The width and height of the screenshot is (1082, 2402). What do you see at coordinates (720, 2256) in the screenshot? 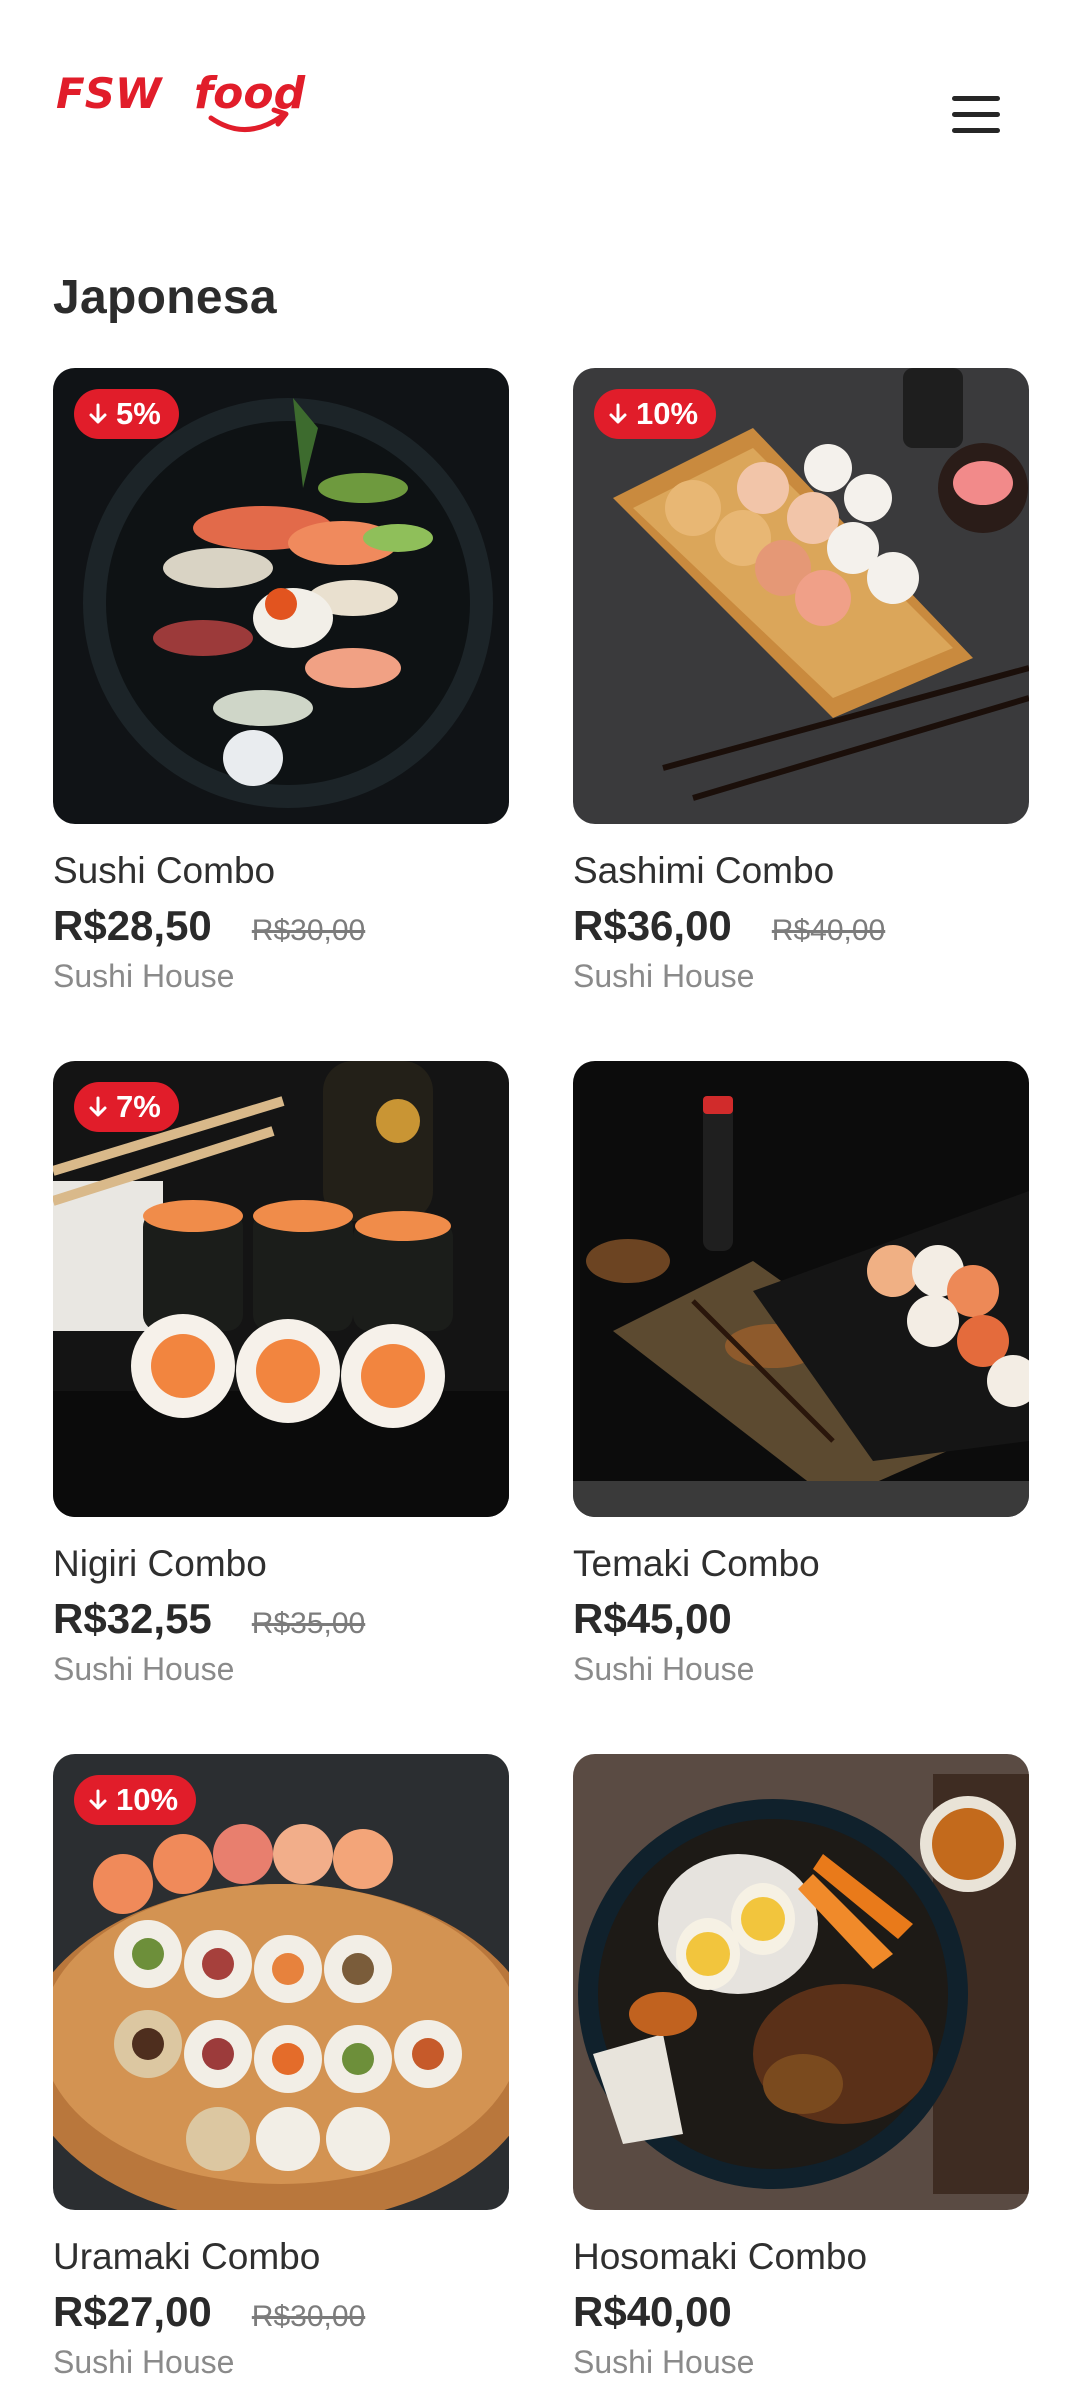
I see `product-name: Hosomaki Combo` at bounding box center [720, 2256].